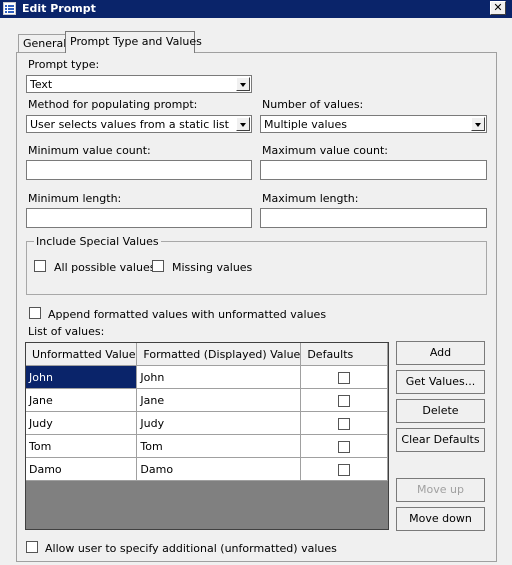 Image resolution: width=512 pixels, height=565 pixels. I want to click on table-row: Jane Jane, so click(207, 400).